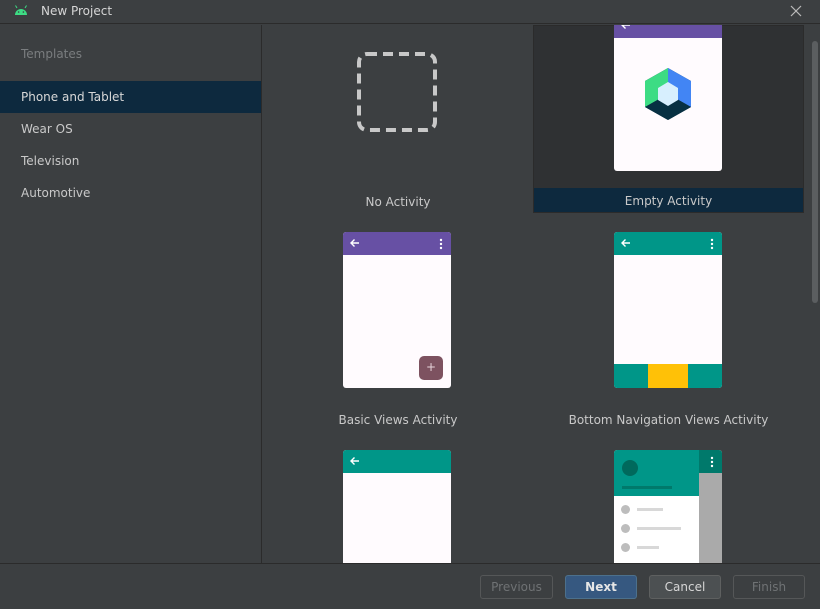 The image size is (820, 609). I want to click on template-label: No Activity, so click(398, 202).